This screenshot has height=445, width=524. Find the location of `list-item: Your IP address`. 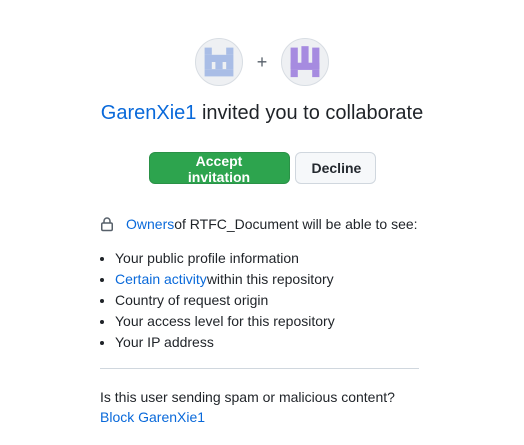

list-item: Your IP address is located at coordinates (217, 342).